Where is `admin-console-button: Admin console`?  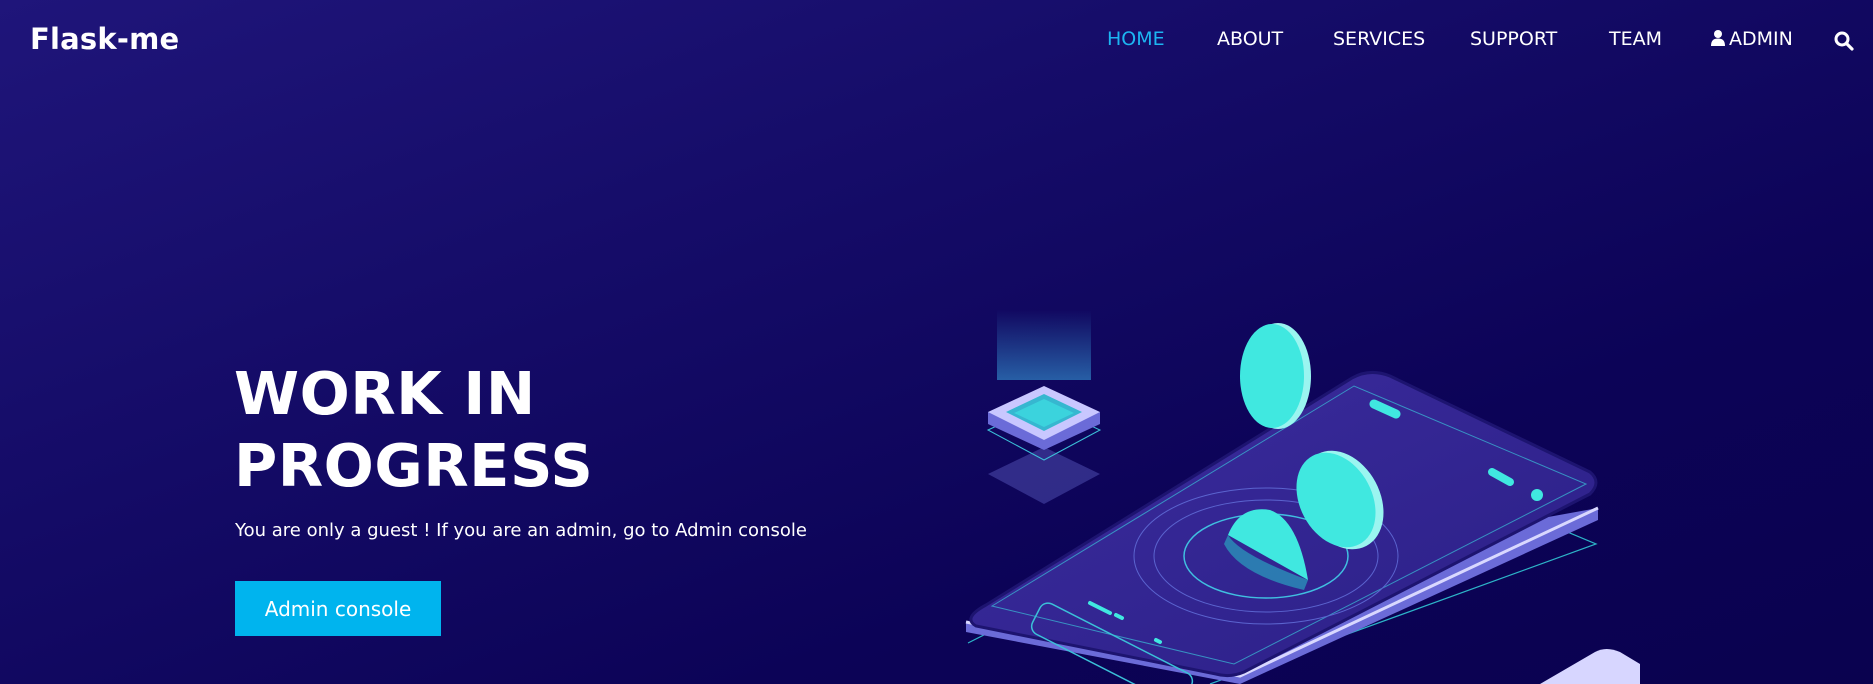 admin-console-button: Admin console is located at coordinates (338, 608).